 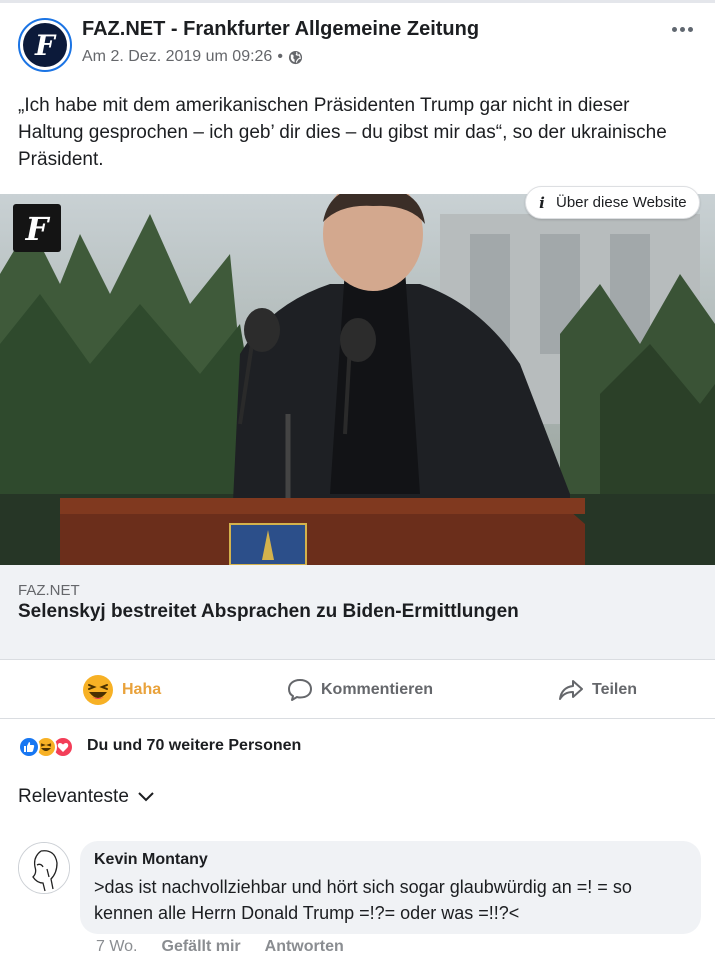 I want to click on chevron-down-icon, so click(x=146, y=797).